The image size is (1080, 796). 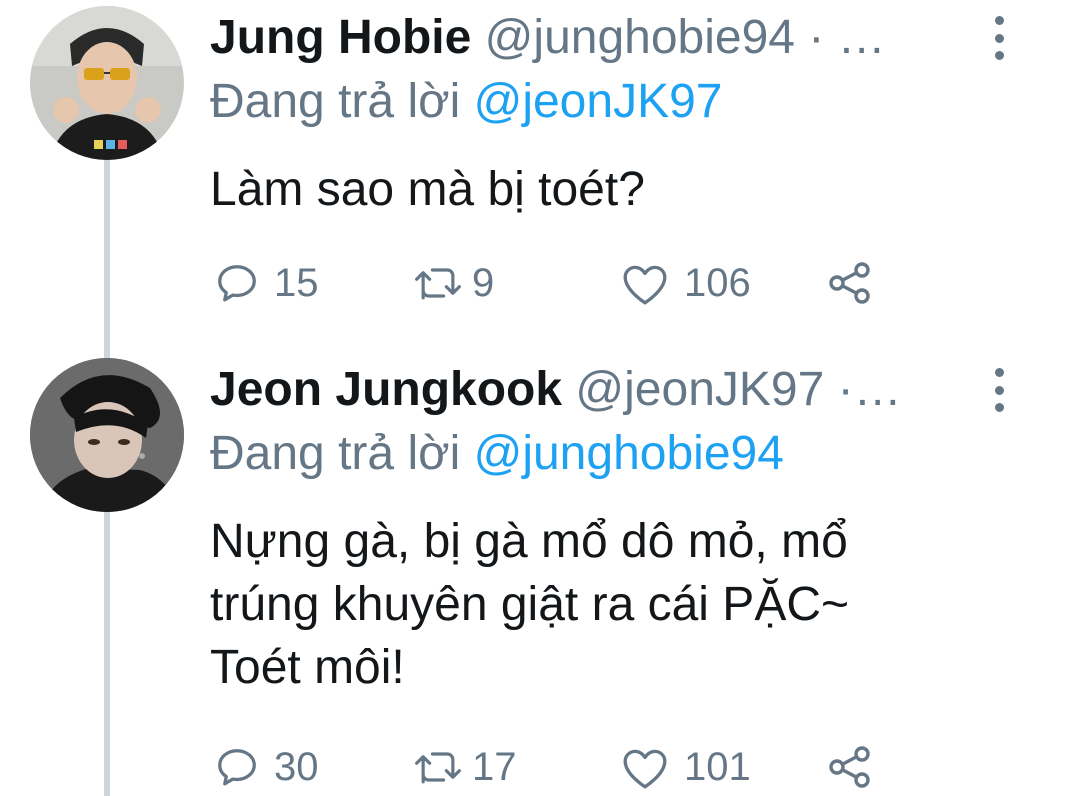 I want to click on tweet-text-line: Làm sao mà bị toét?, so click(x=427, y=189).